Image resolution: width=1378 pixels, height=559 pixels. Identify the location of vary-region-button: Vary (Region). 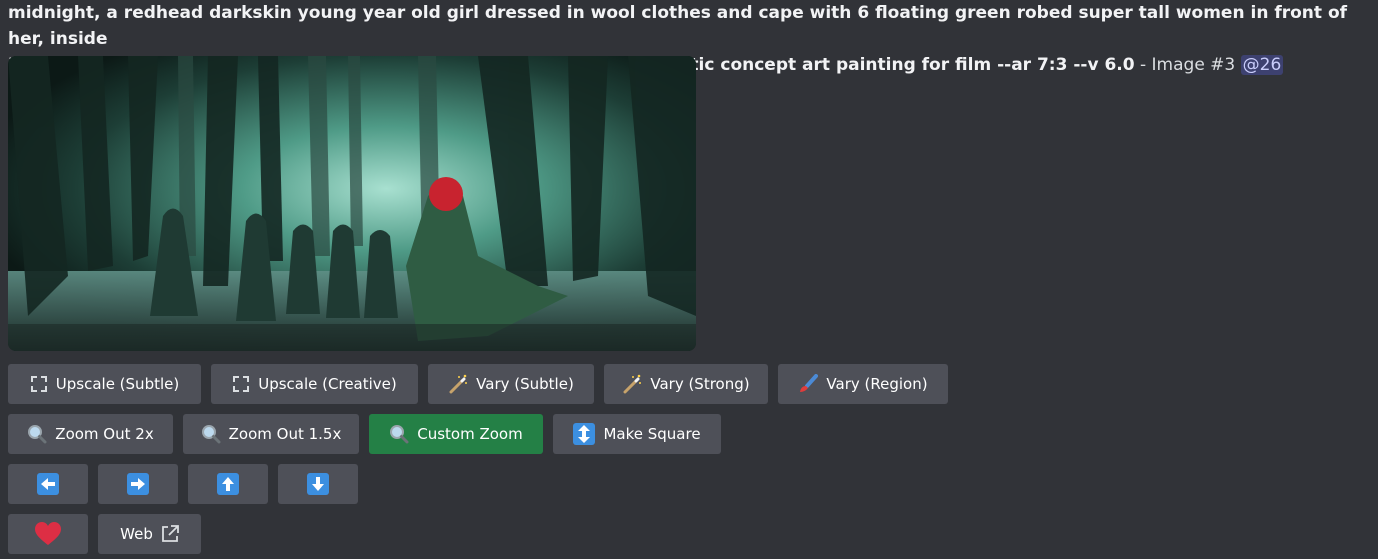
(863, 384).